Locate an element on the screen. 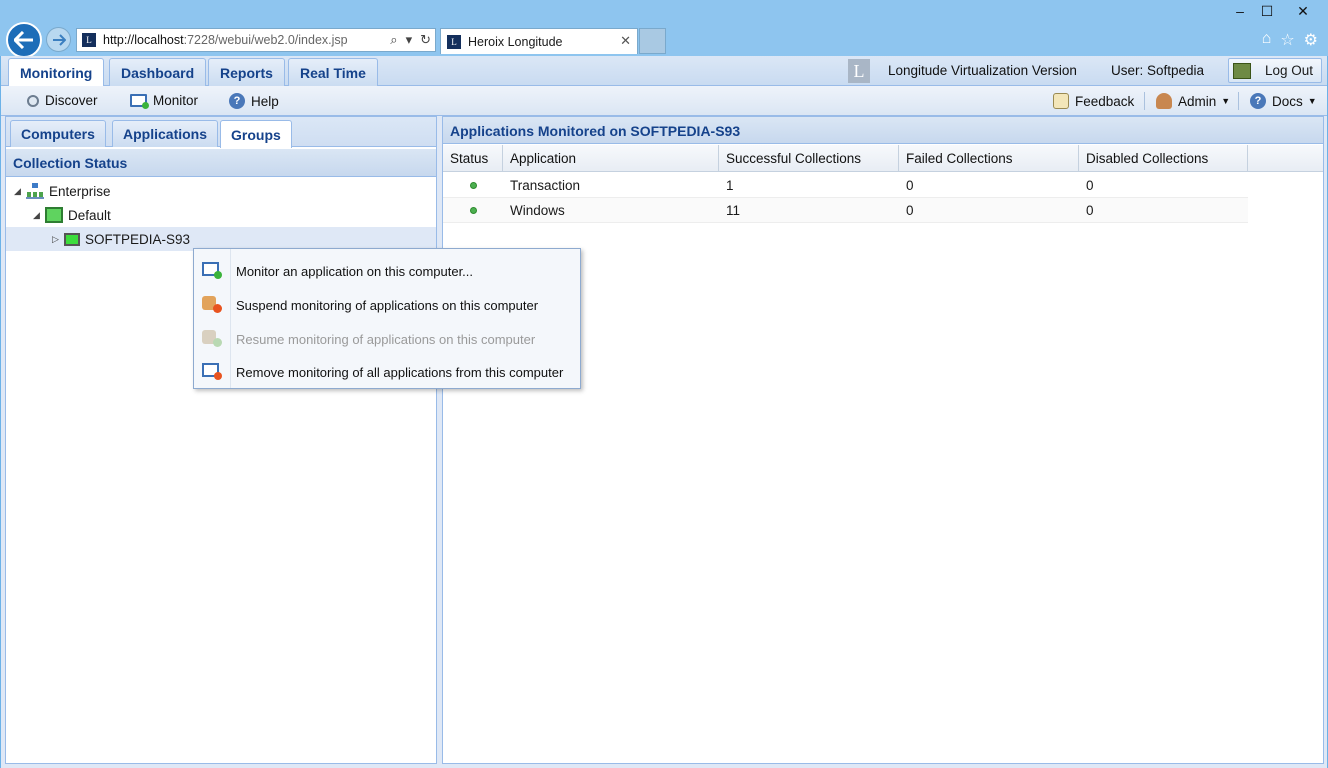  discover-button: Discover is located at coordinates (62, 100).